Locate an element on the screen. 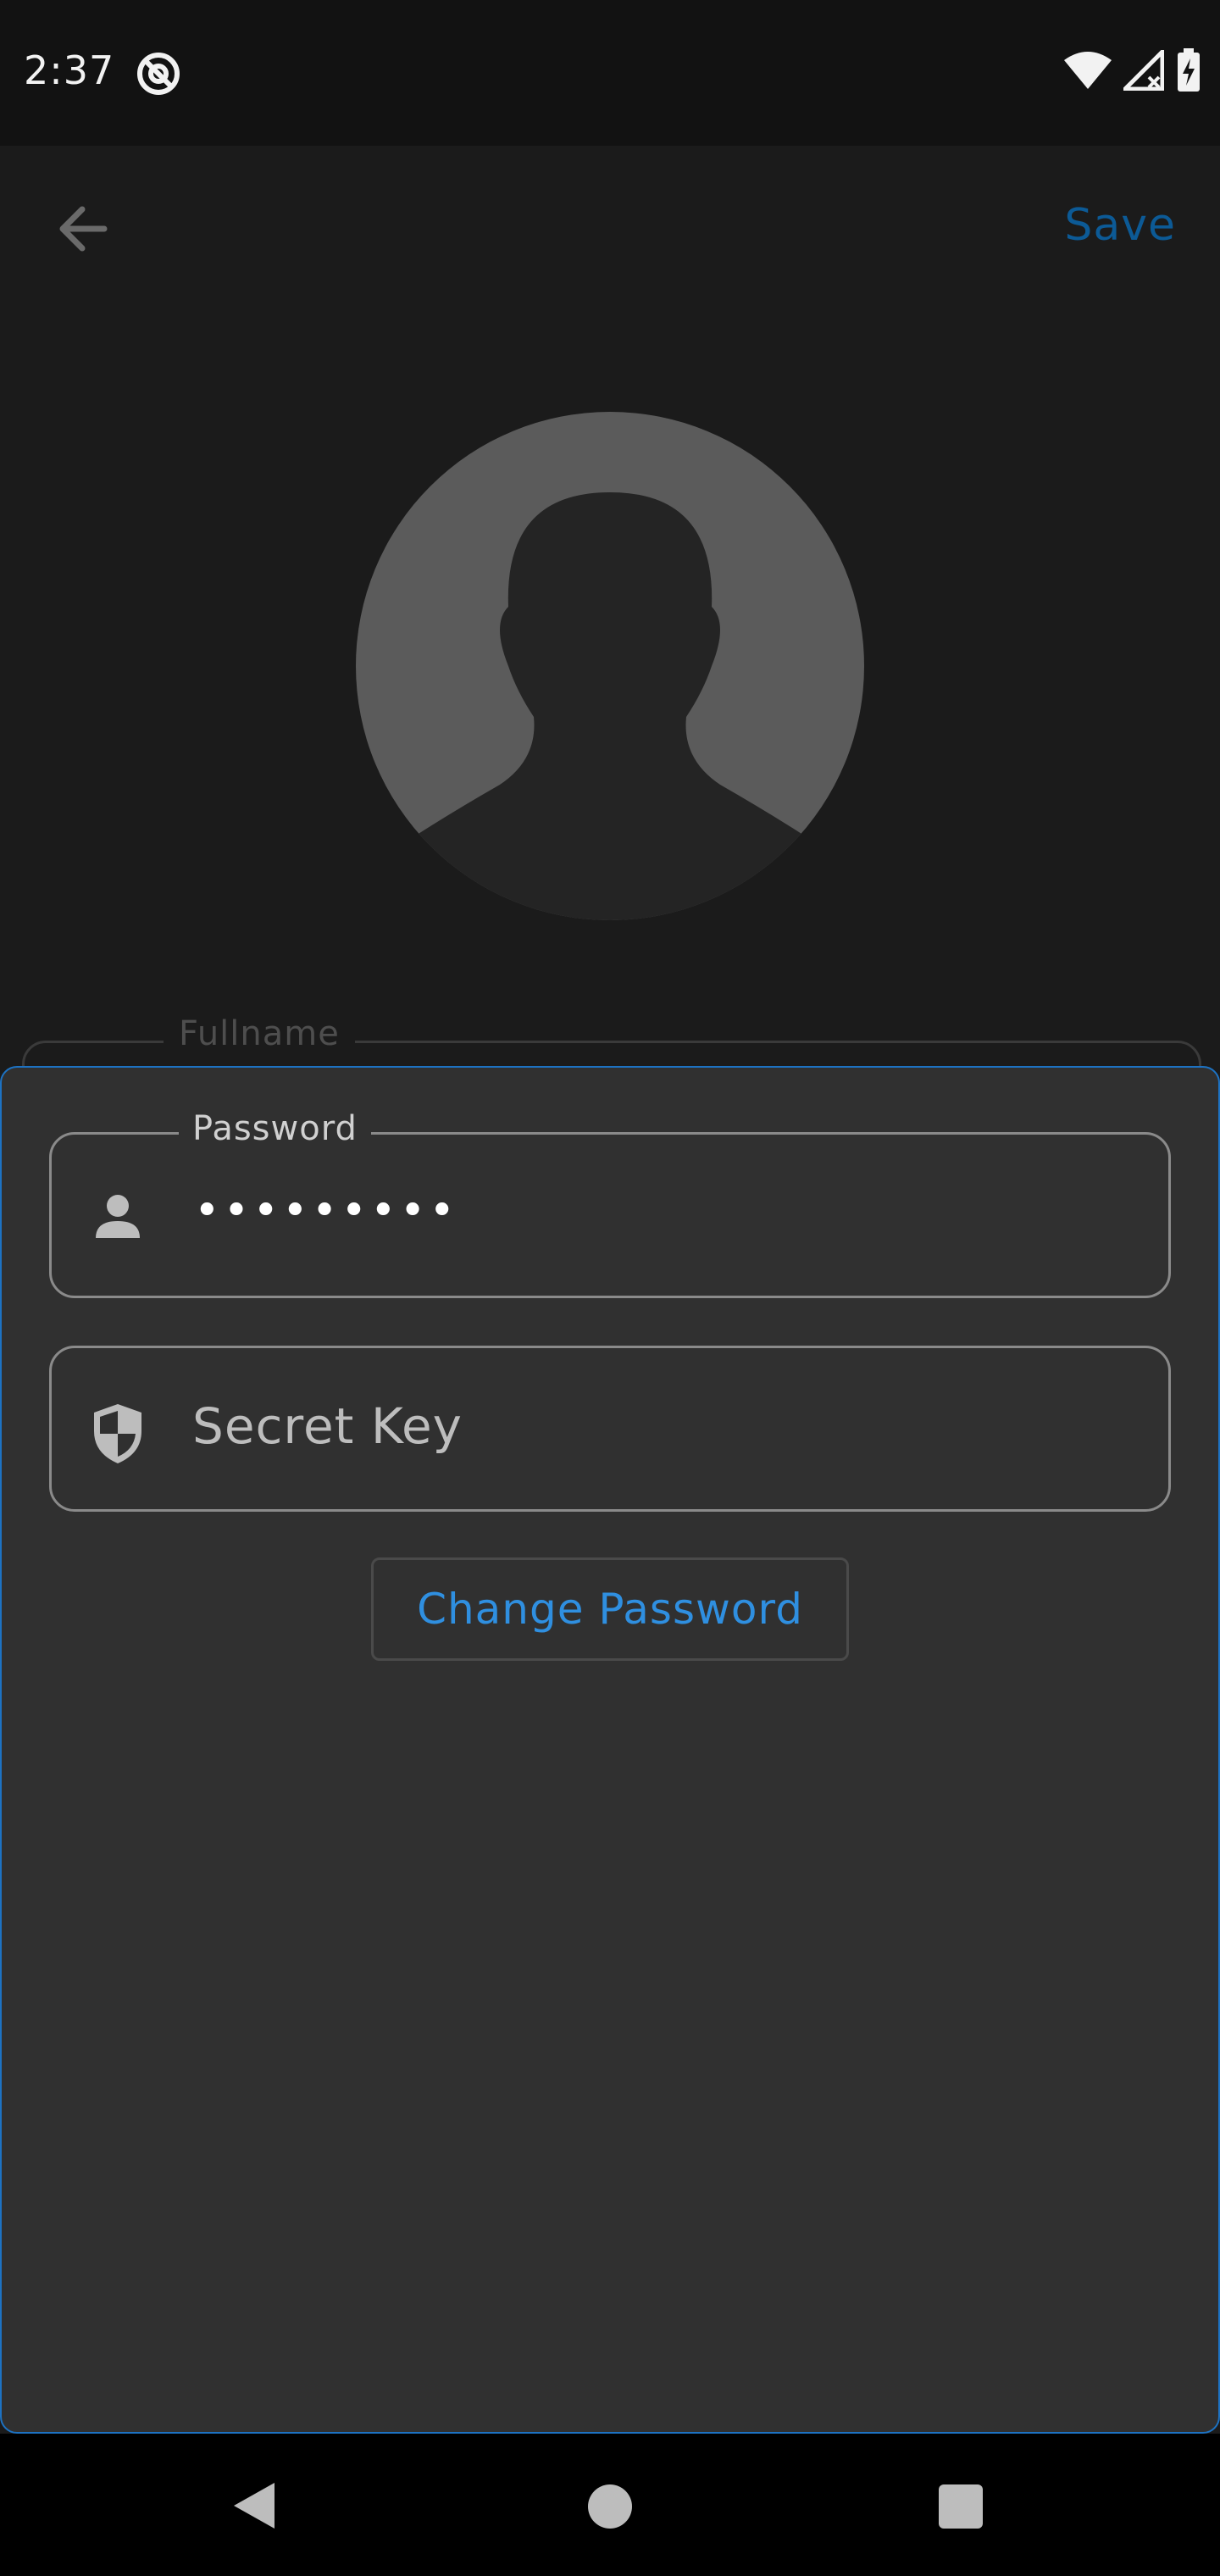 The height and width of the screenshot is (2576, 1220). wifi-icon is located at coordinates (1088, 72).